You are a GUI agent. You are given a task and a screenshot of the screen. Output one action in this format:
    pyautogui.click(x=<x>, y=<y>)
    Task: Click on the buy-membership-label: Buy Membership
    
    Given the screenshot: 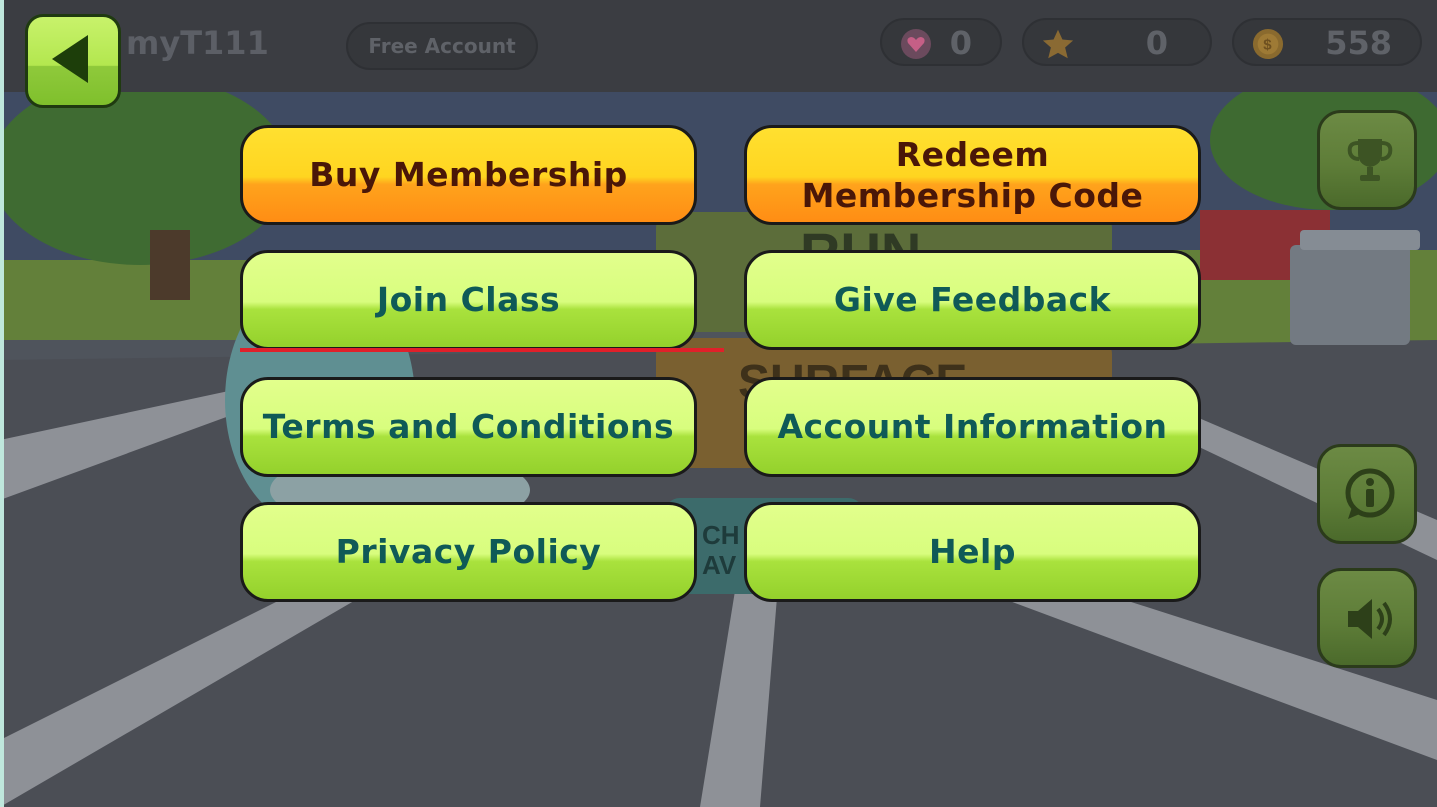 What is the action you would take?
    pyautogui.click(x=468, y=175)
    